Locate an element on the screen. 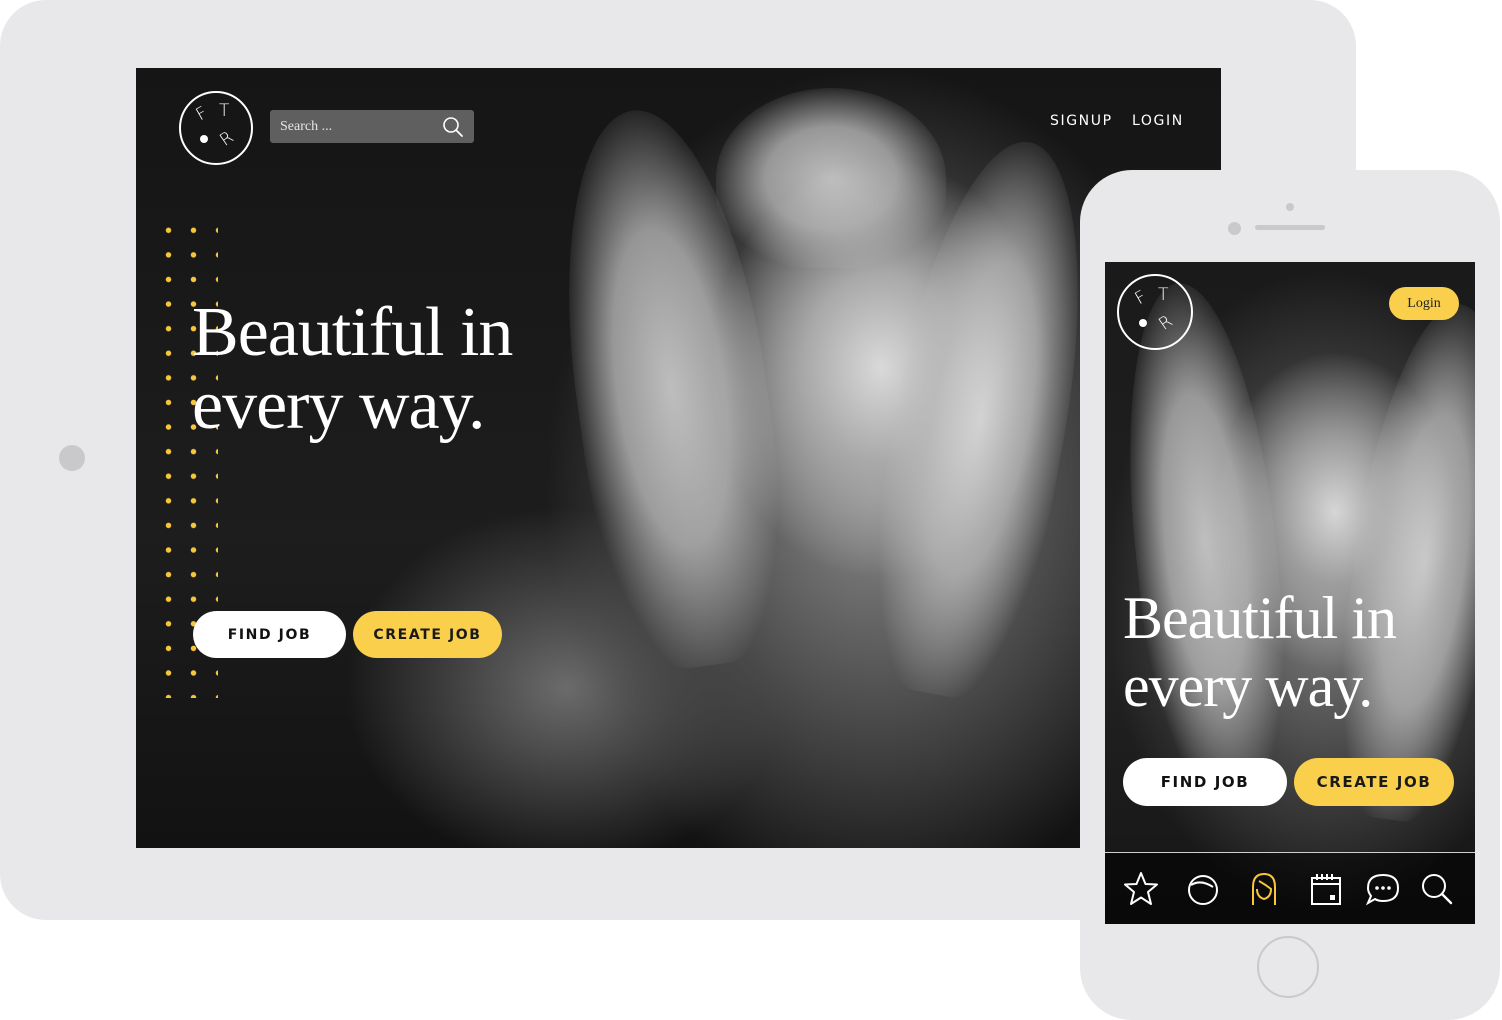 This screenshot has width=1502, height=1020. star-icon is located at coordinates (1141, 889).